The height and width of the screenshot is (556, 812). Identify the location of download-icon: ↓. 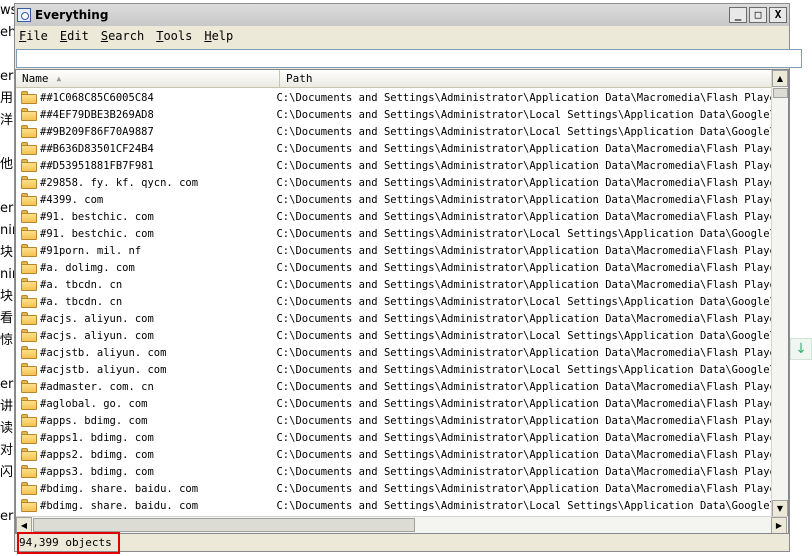
(801, 349).